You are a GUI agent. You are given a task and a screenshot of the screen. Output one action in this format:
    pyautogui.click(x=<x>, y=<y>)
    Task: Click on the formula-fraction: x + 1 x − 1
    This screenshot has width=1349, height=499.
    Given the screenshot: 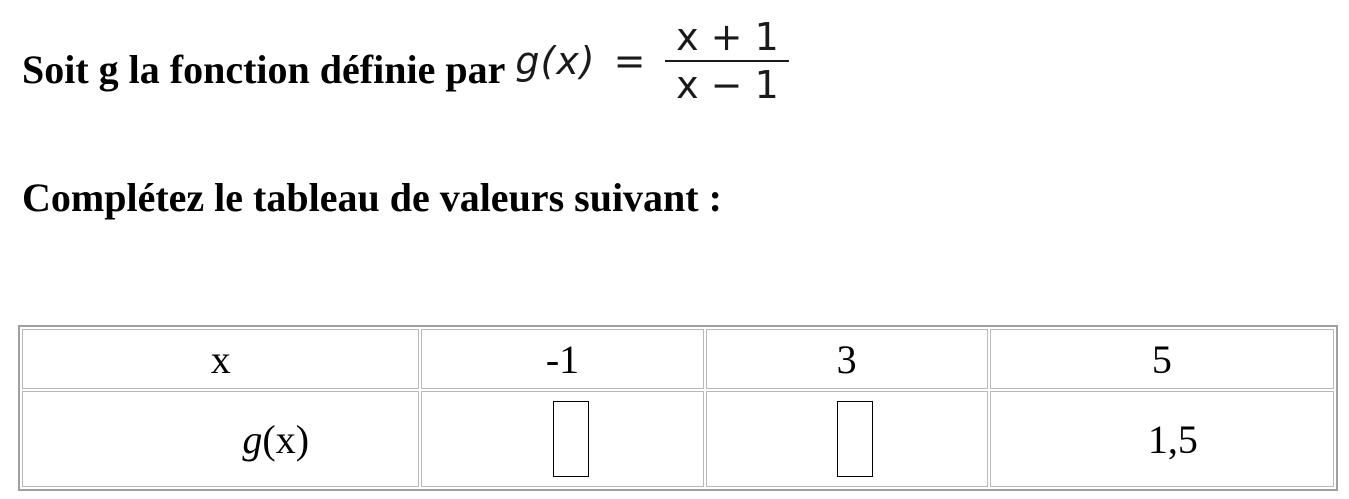 What is the action you would take?
    pyautogui.click(x=727, y=61)
    